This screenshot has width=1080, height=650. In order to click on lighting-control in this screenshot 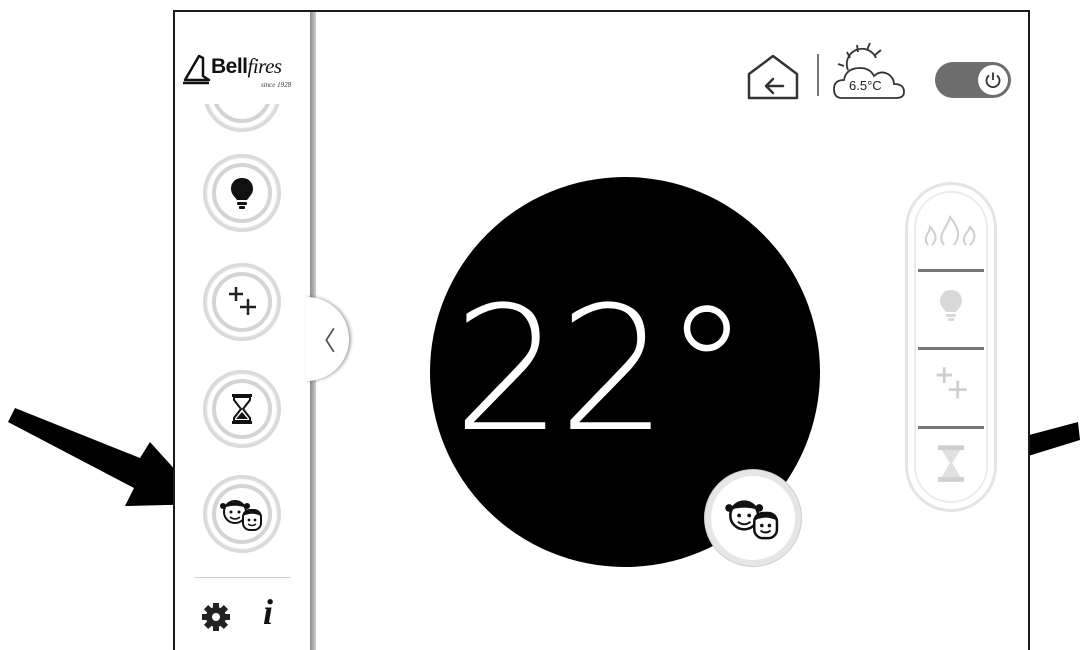, I will do `click(951, 305)`.